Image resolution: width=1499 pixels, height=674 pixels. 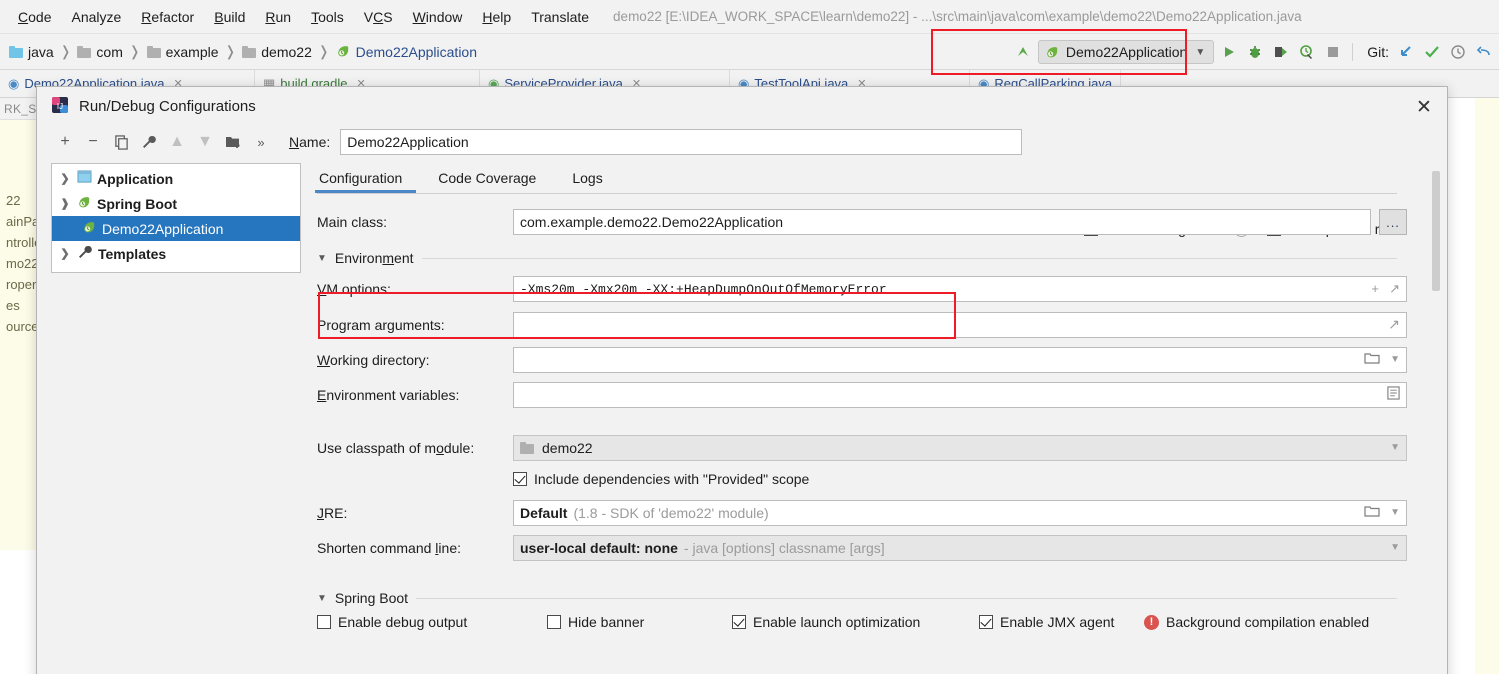 I want to click on error-icon: !, so click(x=1151, y=622).